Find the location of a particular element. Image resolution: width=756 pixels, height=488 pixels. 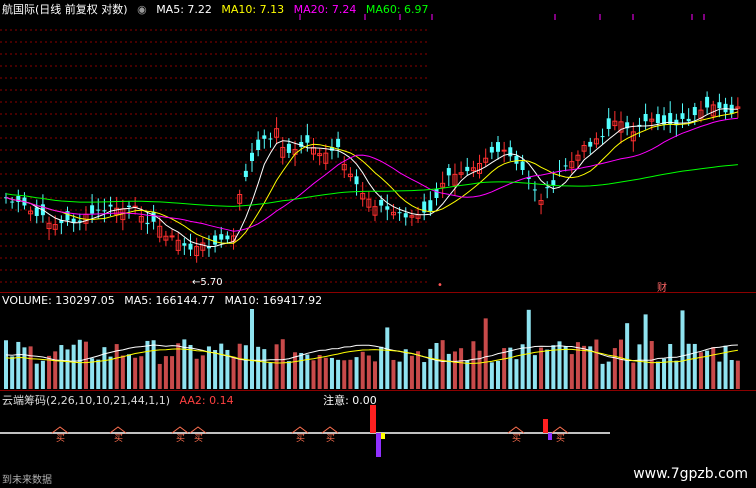

indicator-name: 云端筹码(2,26,10,10,21,44,1,1) is located at coordinates (86, 400).